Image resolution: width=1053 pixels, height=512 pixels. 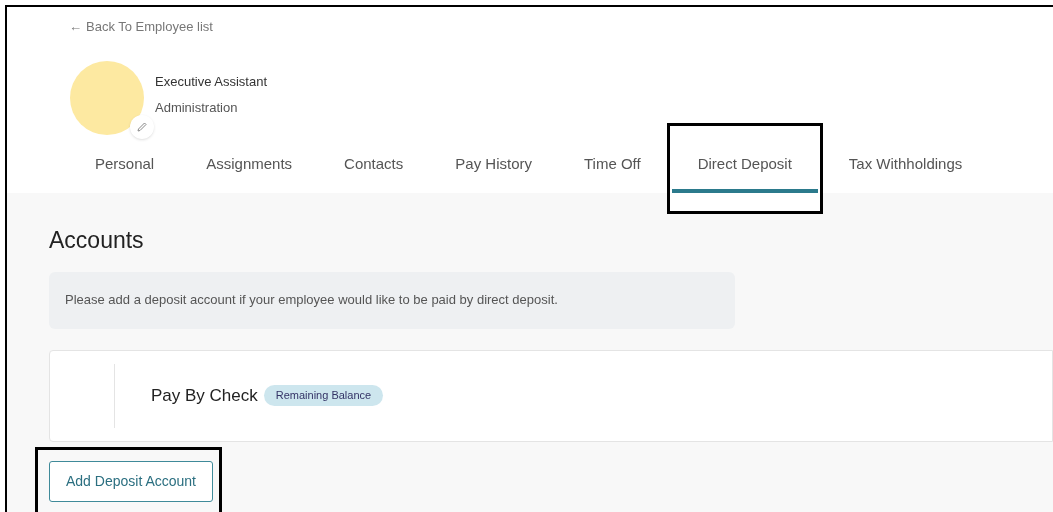 I want to click on tab: Tax Withholdings, so click(x=905, y=167).